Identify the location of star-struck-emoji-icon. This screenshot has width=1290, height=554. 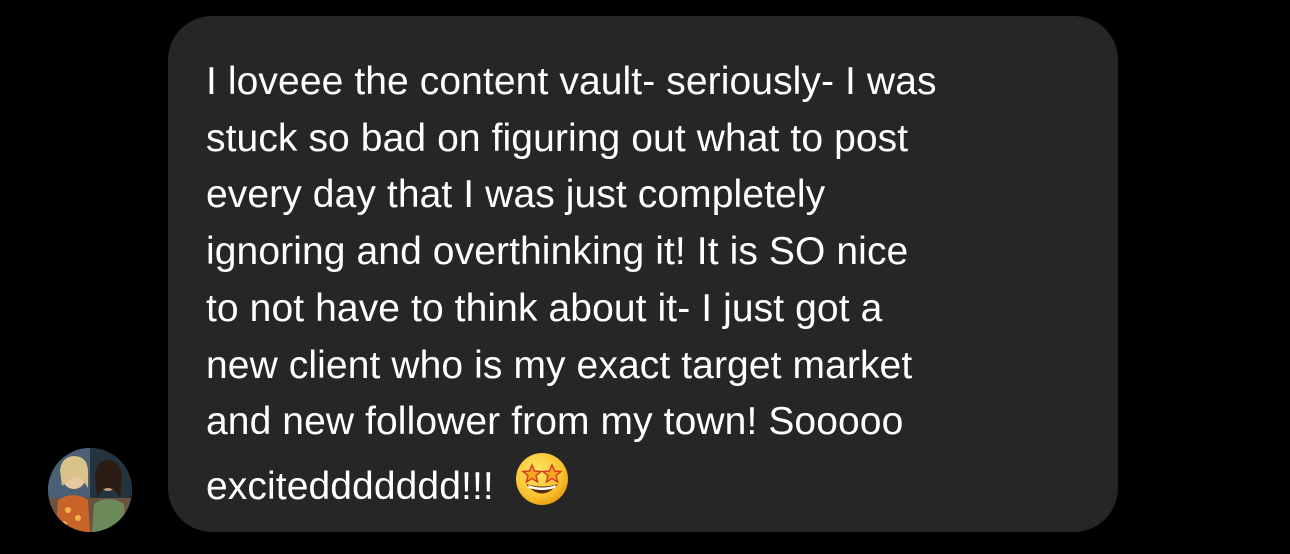
(542, 487).